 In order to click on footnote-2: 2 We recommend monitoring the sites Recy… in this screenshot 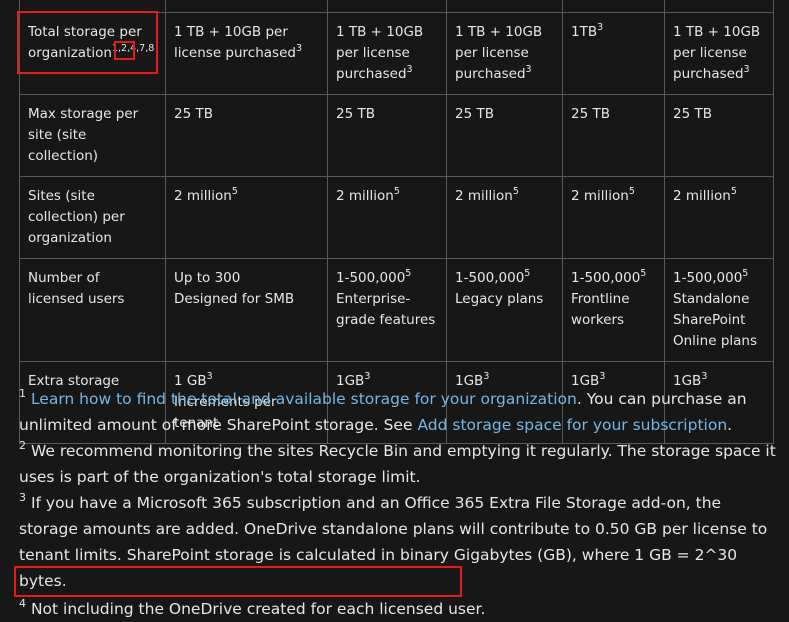, I will do `click(397, 462)`.